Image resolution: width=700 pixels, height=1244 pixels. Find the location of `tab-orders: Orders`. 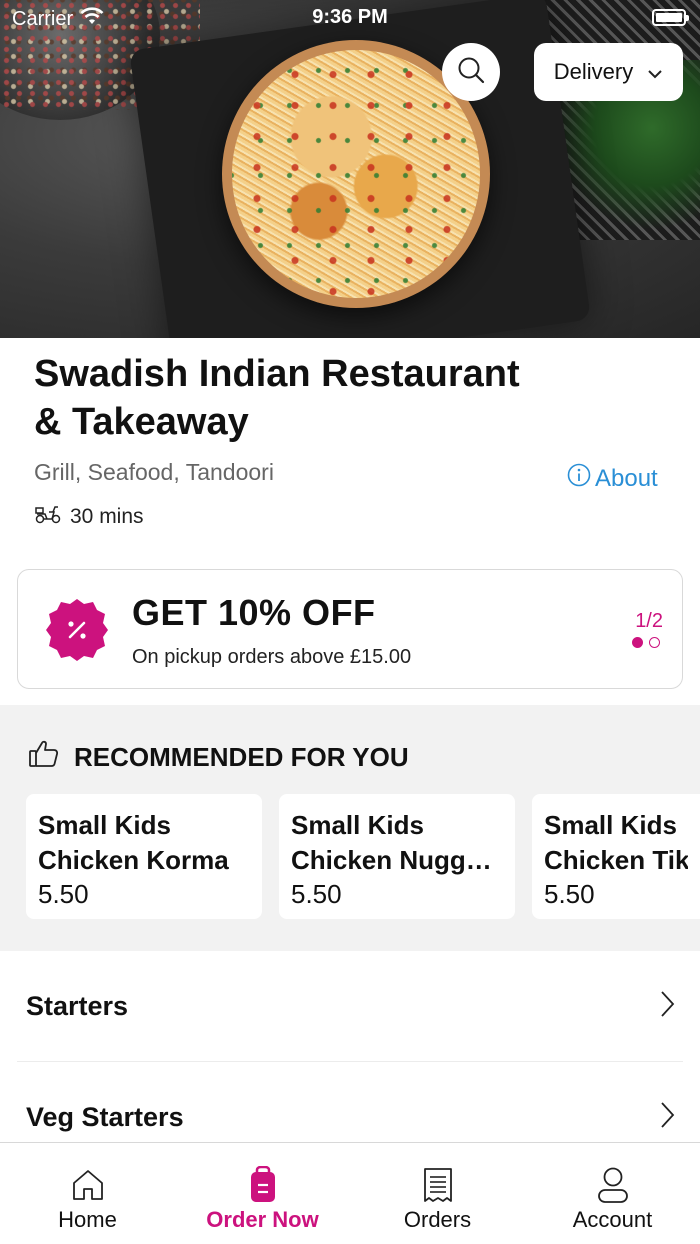

tab-orders: Orders is located at coordinates (437, 1193).